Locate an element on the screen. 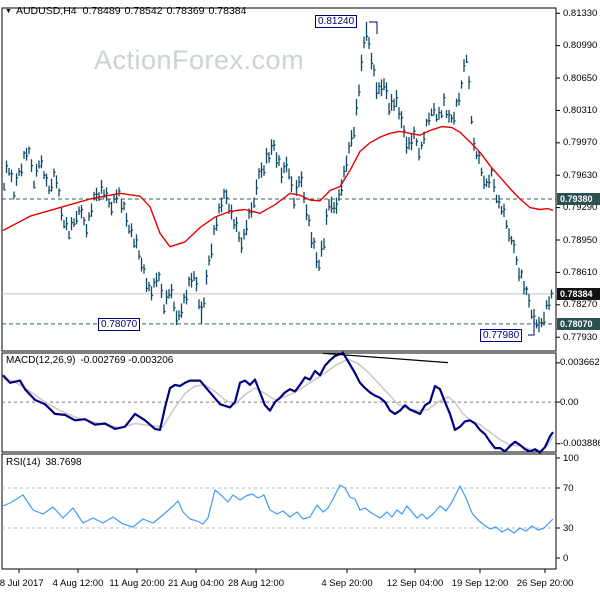 The height and width of the screenshot is (600, 600). price-annotation-support: 0.78070 is located at coordinates (119, 324).